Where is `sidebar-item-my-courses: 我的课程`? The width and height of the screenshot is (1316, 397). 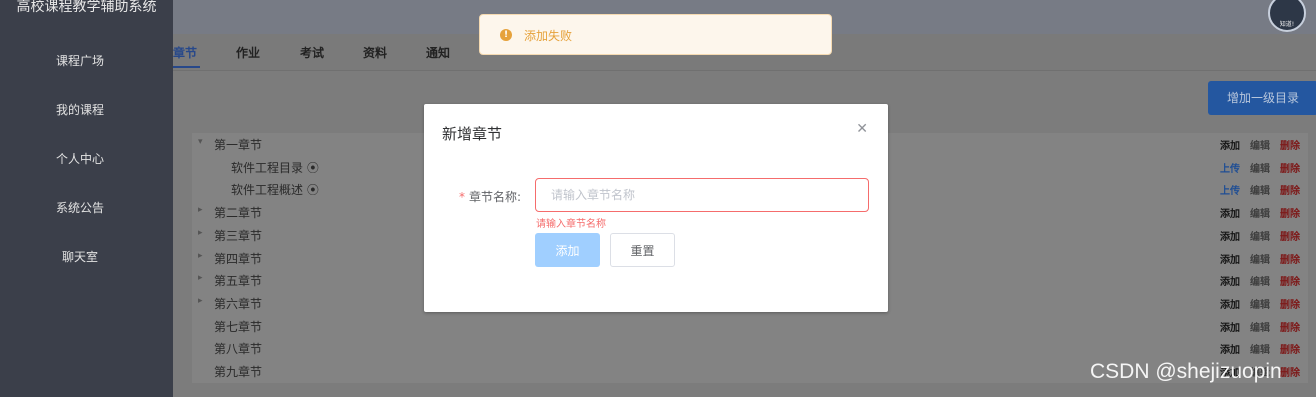 sidebar-item-my-courses: 我的课程 is located at coordinates (80, 109).